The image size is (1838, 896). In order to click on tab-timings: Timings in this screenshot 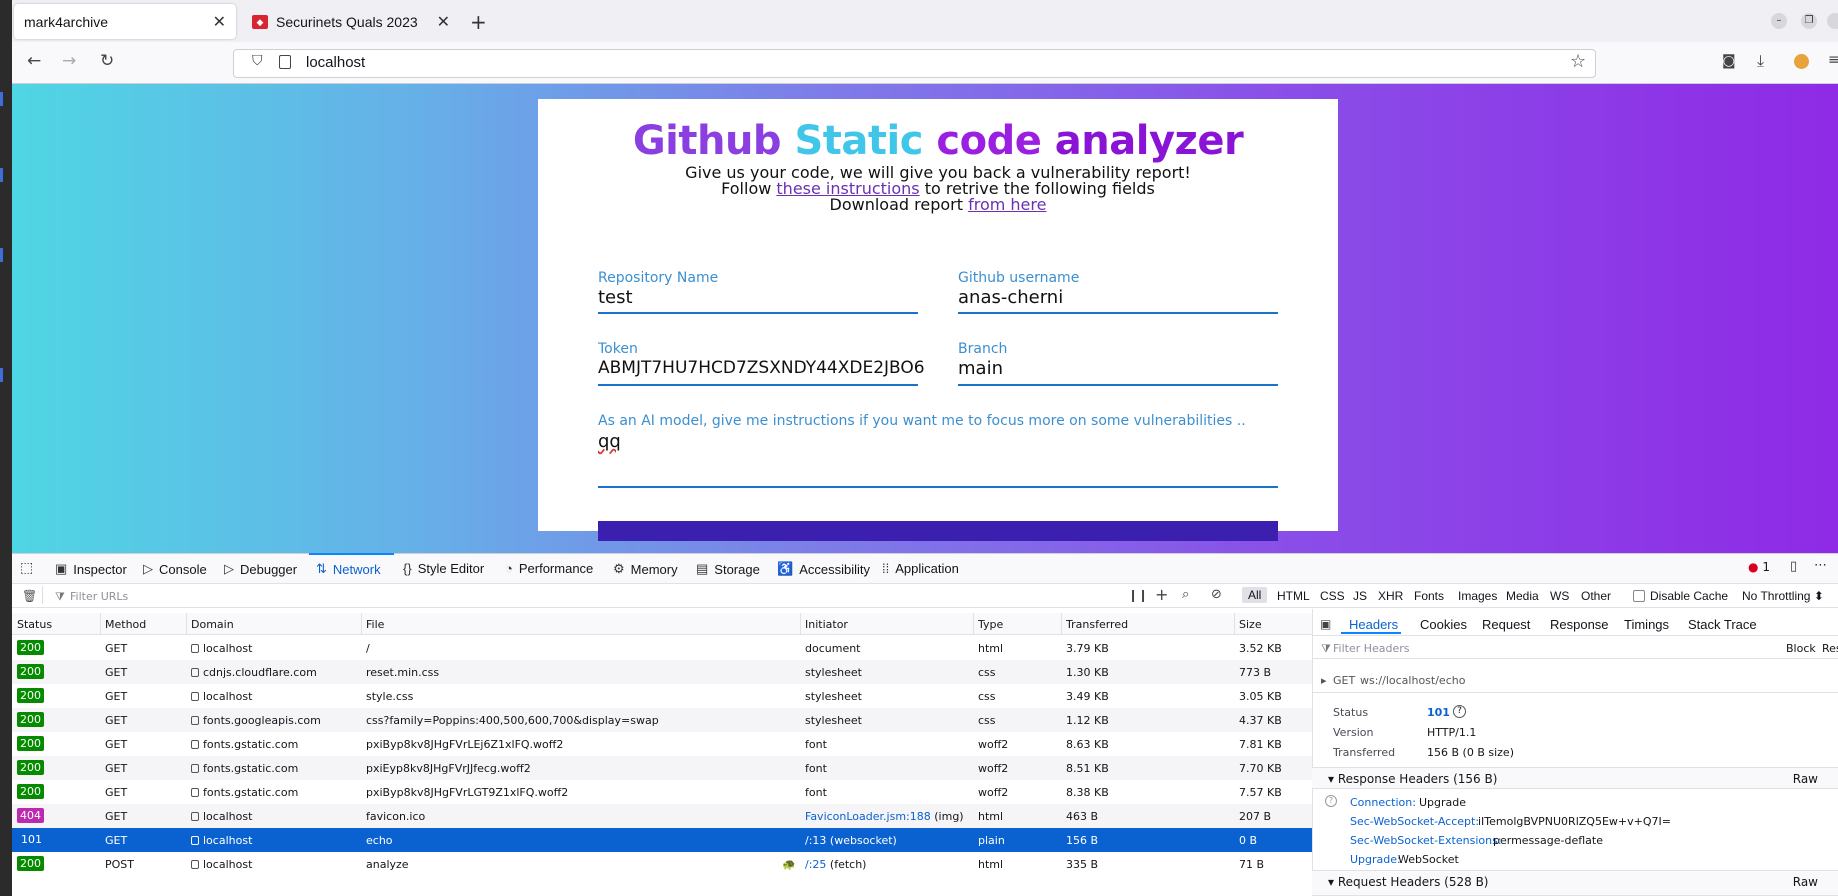, I will do `click(1646, 624)`.